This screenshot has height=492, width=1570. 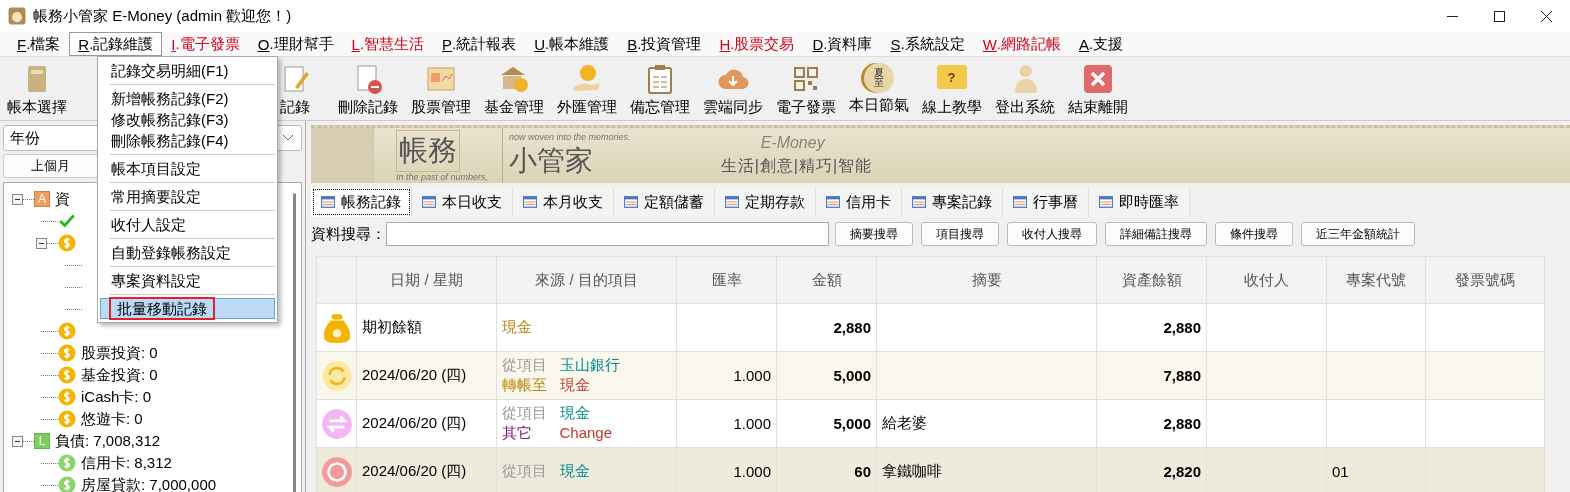 I want to click on search-button: 近三年金額統計, so click(x=1358, y=234).